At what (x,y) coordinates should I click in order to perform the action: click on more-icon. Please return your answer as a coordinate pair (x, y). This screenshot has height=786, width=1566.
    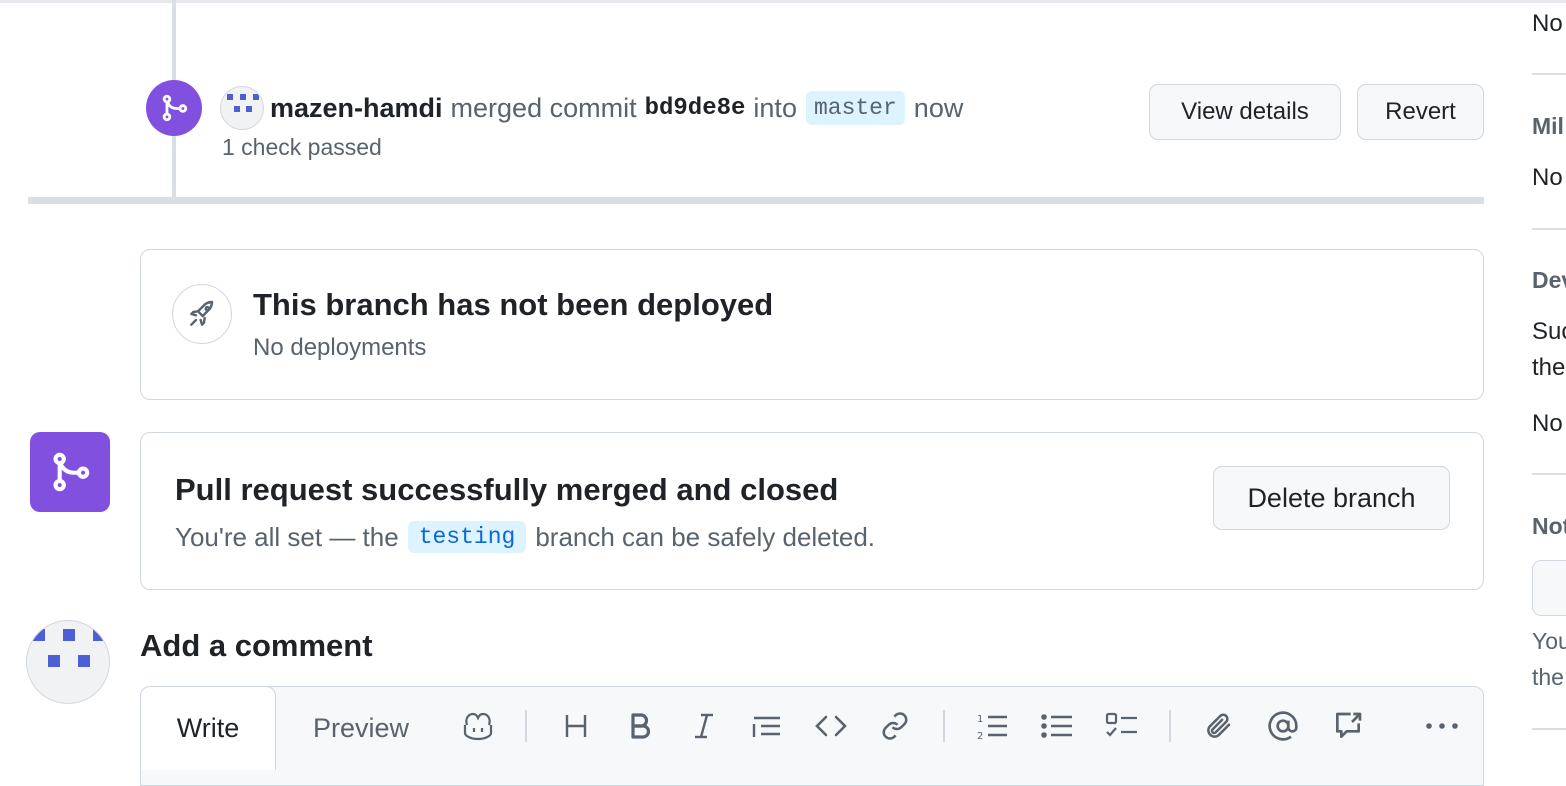
    Looking at the image, I should click on (1442, 726).